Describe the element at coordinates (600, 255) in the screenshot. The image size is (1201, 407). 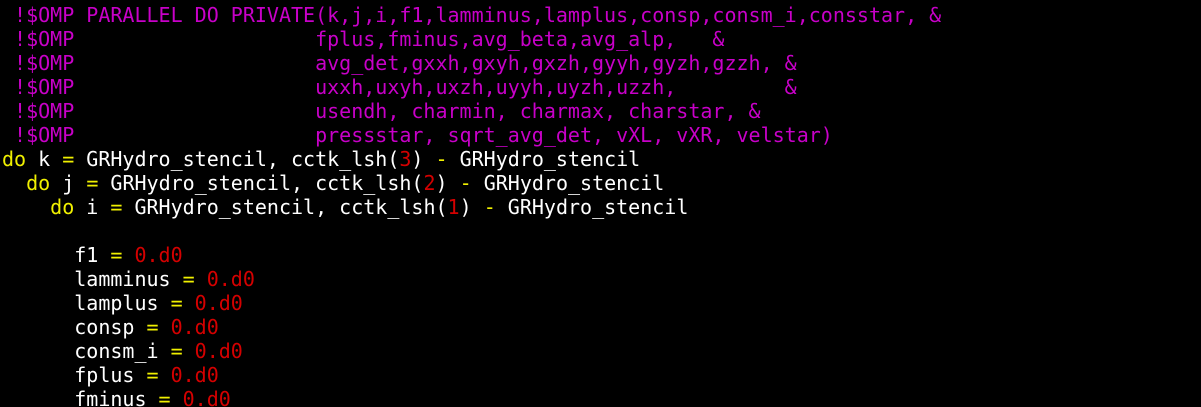
I see `code-line: f1 = 0.d0` at that location.